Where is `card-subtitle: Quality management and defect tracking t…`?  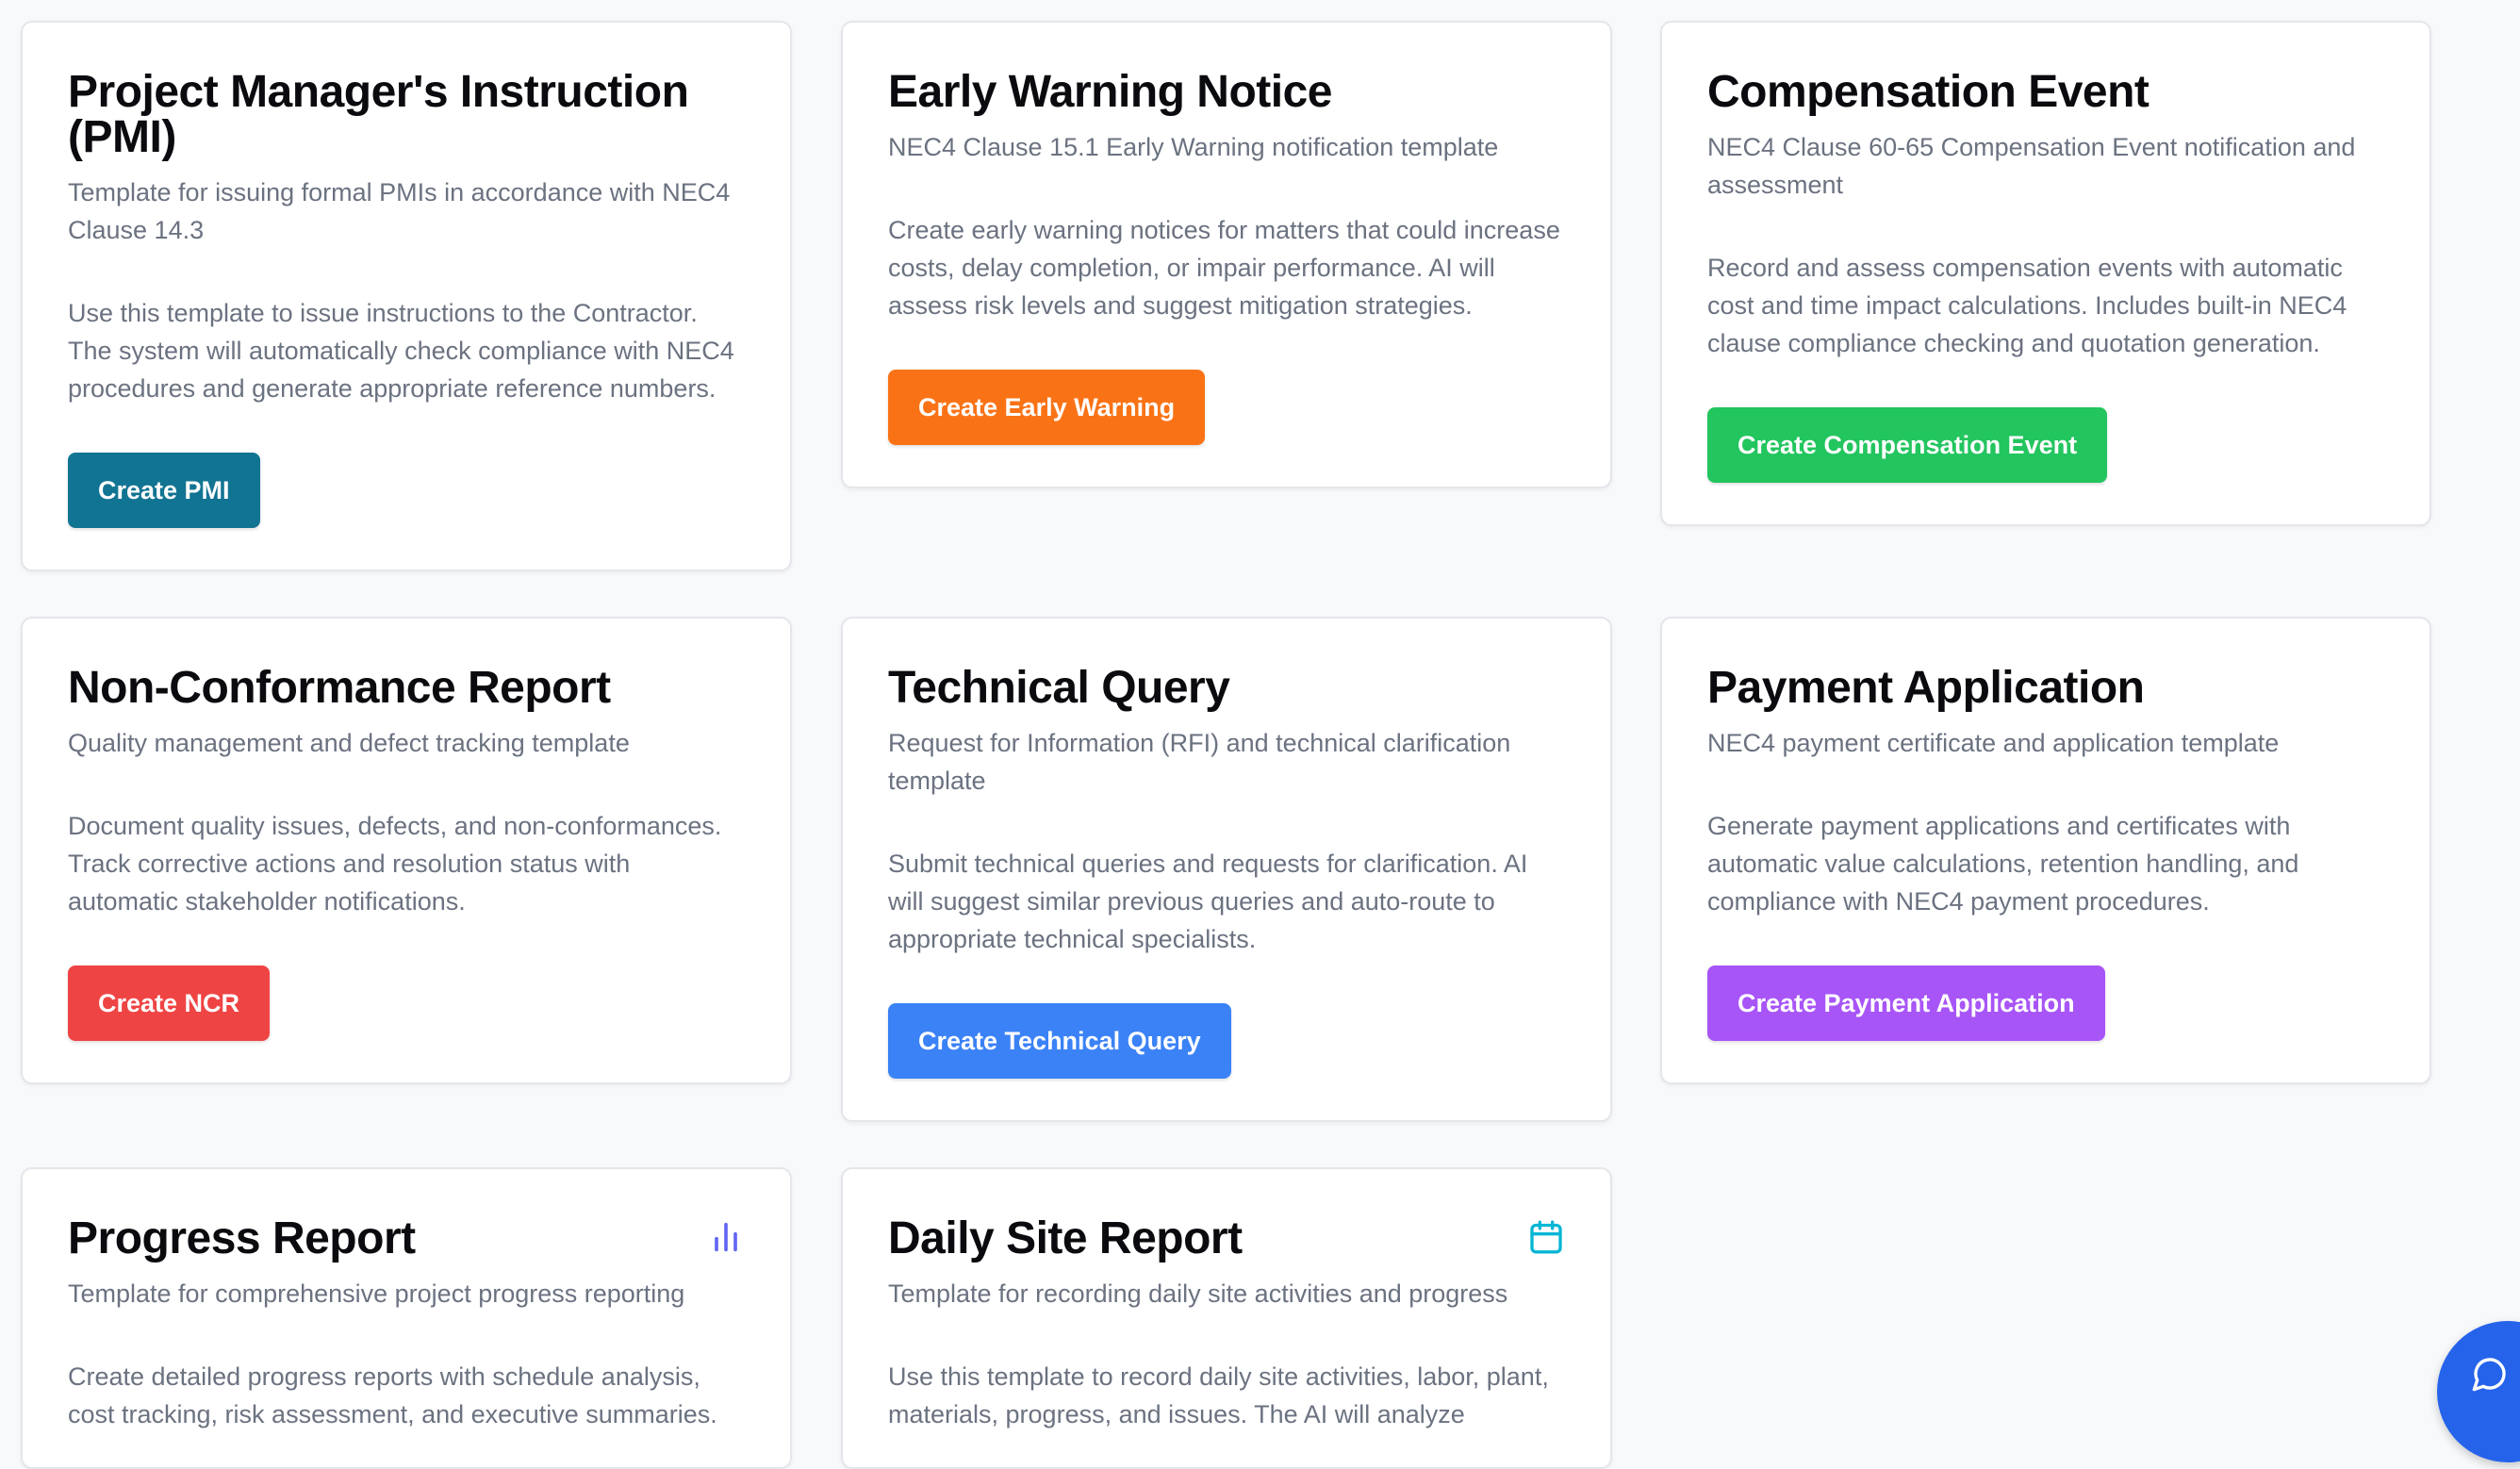 card-subtitle: Quality management and defect tracking t… is located at coordinates (349, 743).